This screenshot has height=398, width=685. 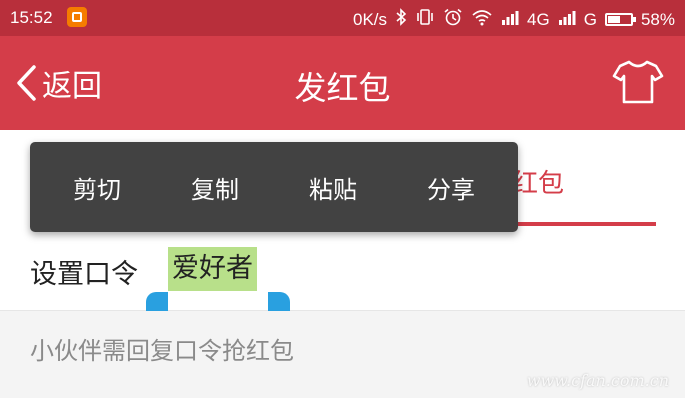 What do you see at coordinates (212, 269) in the screenshot?
I see `password-input: 爱好者` at bounding box center [212, 269].